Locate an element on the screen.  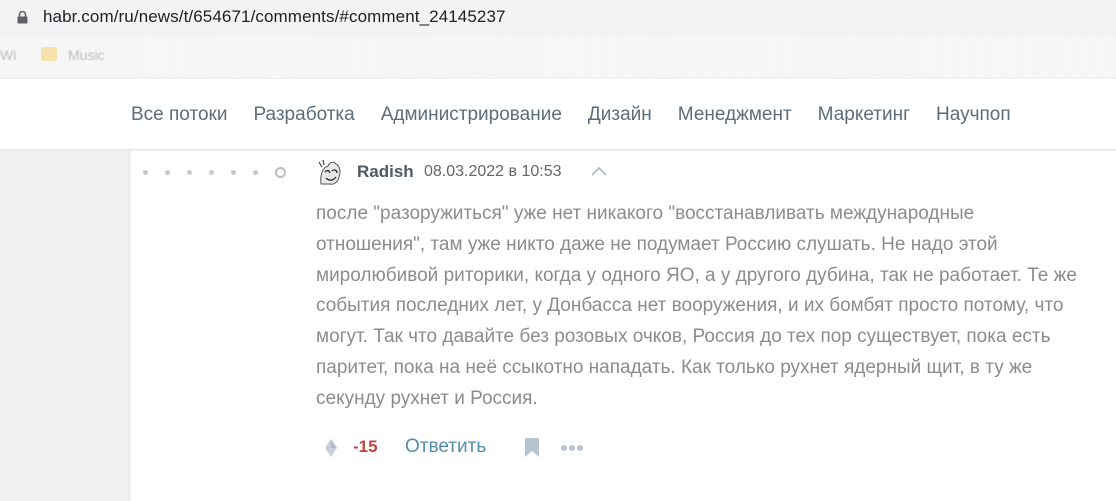
nav-item-all-streams: Все потоки is located at coordinates (179, 115).